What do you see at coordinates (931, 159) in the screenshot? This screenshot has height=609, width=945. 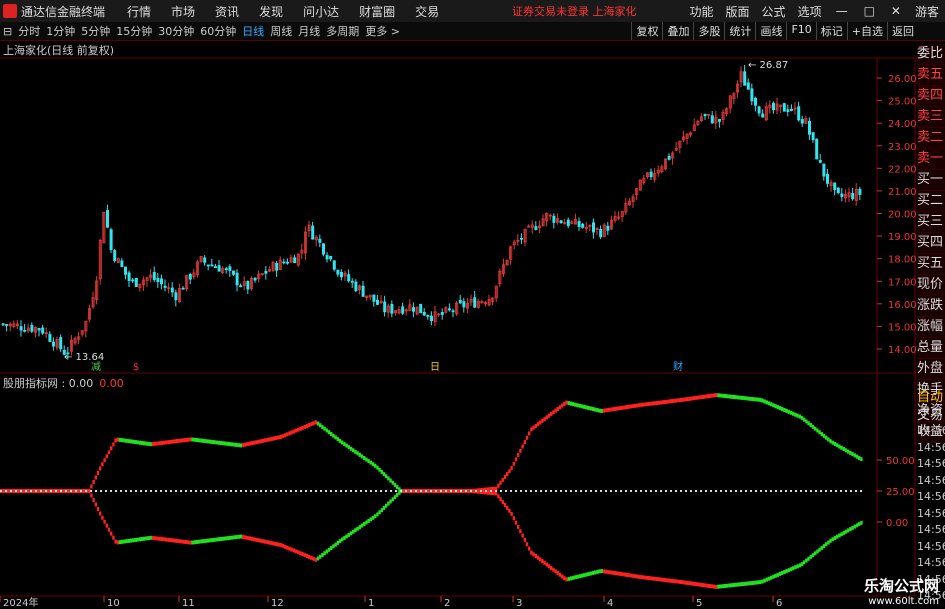 I see `side-item: 卖一` at bounding box center [931, 159].